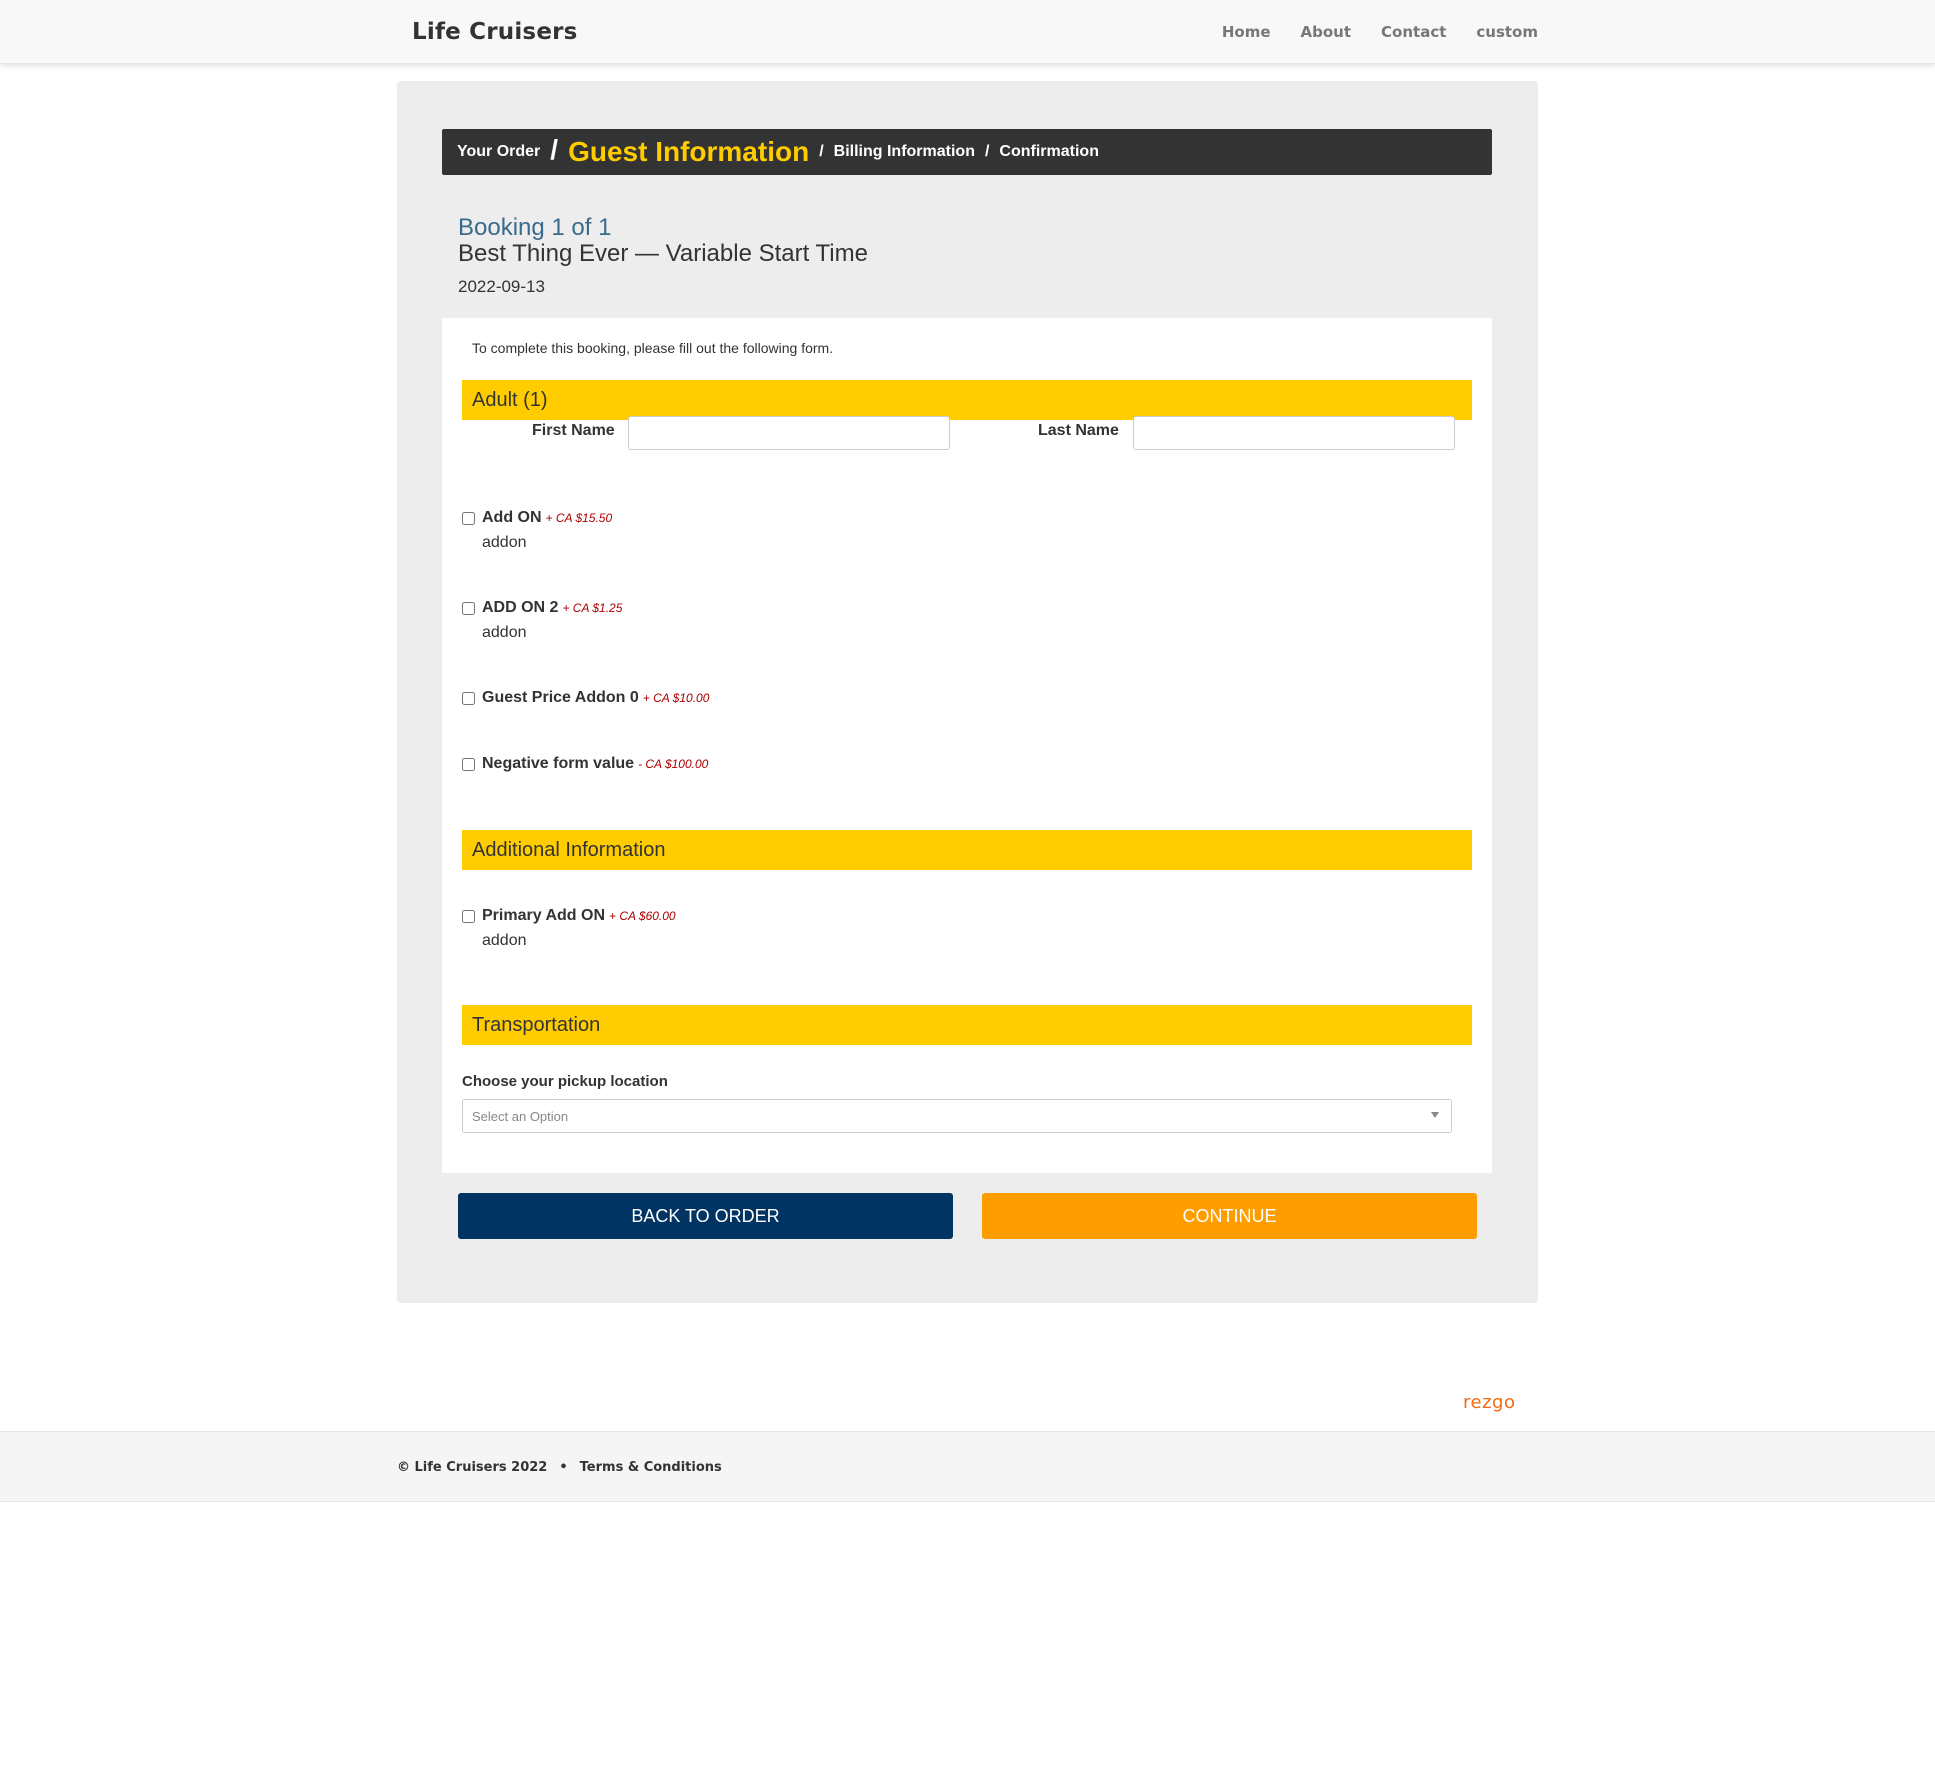 This screenshot has height=1787, width=1935. I want to click on pickup-placeholder: Select an Option, so click(520, 1116).